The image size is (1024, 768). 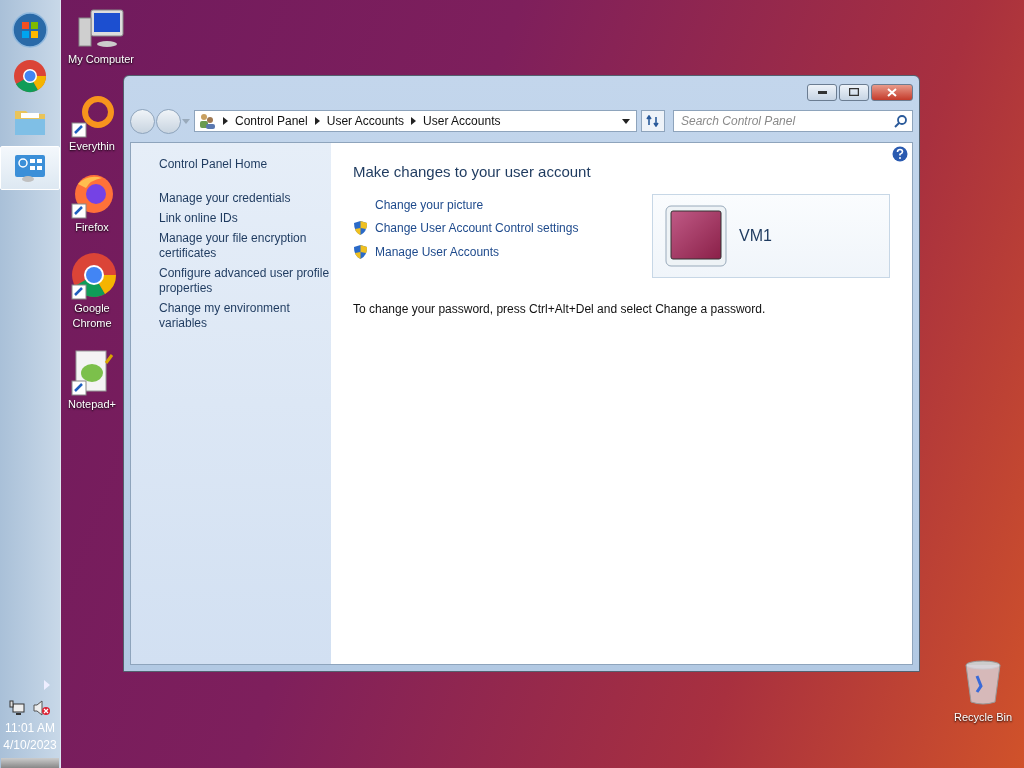 I want to click on maximize-button, so click(x=854, y=92).